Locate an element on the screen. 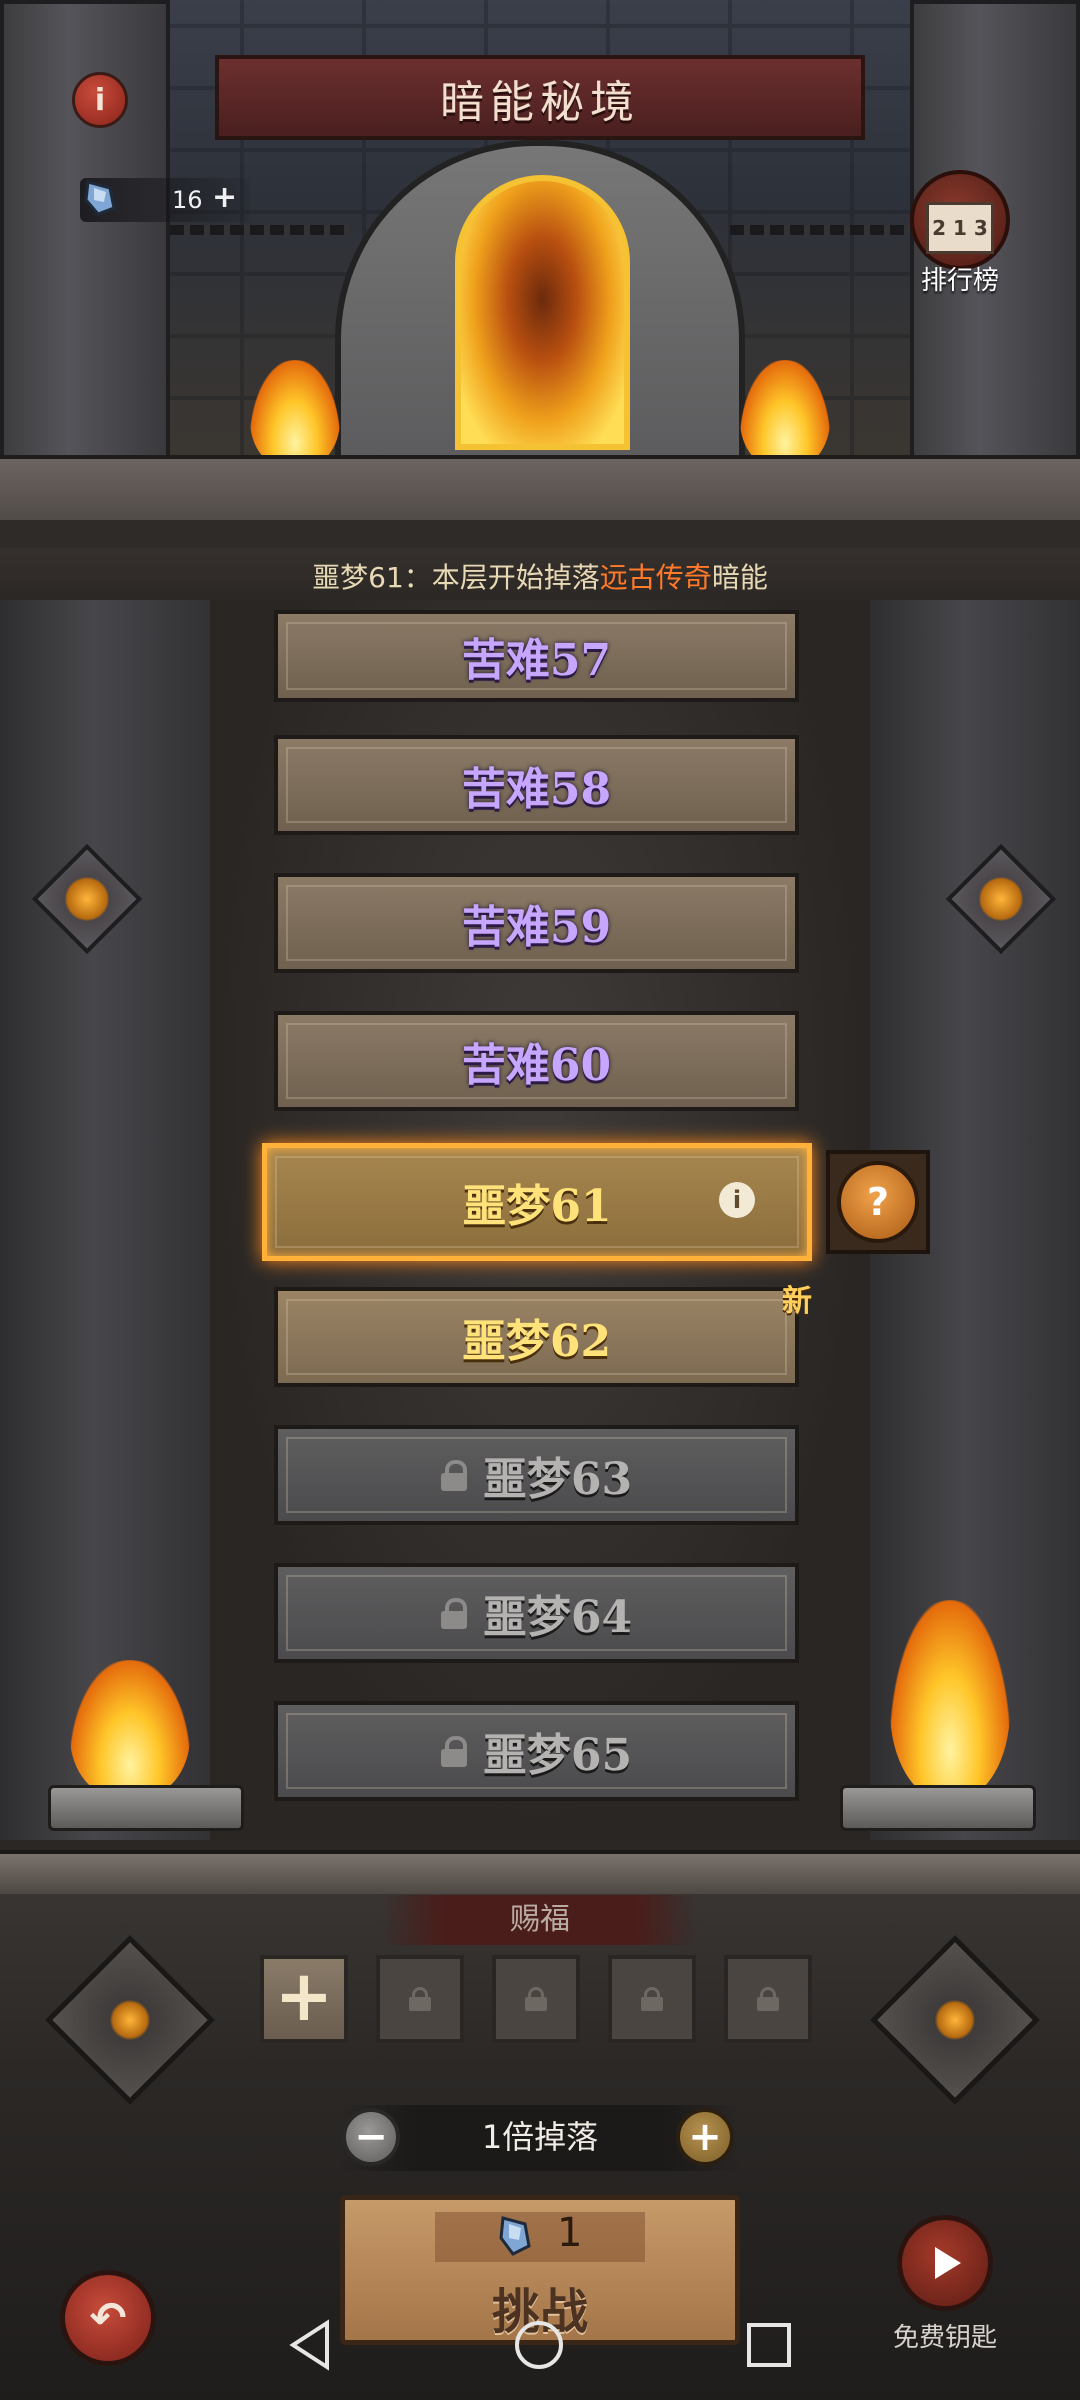 The image size is (1080, 2400). system-nav-bar is located at coordinates (540, 2345).